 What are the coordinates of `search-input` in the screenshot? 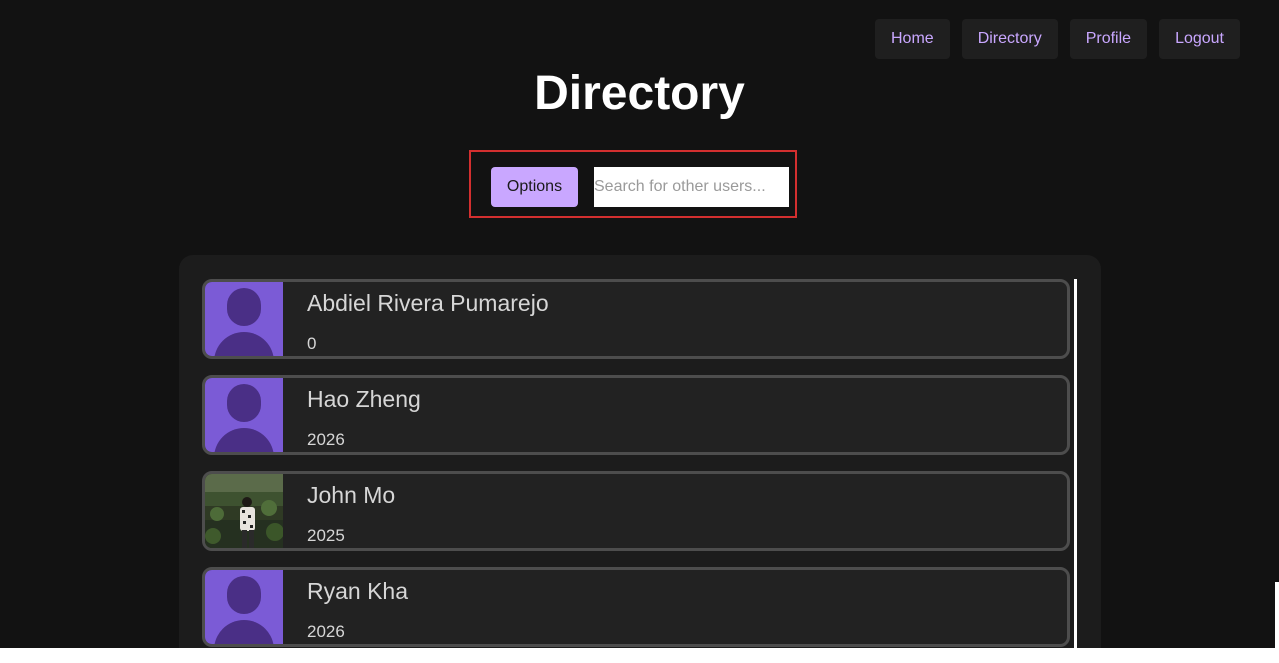 It's located at (691, 187).